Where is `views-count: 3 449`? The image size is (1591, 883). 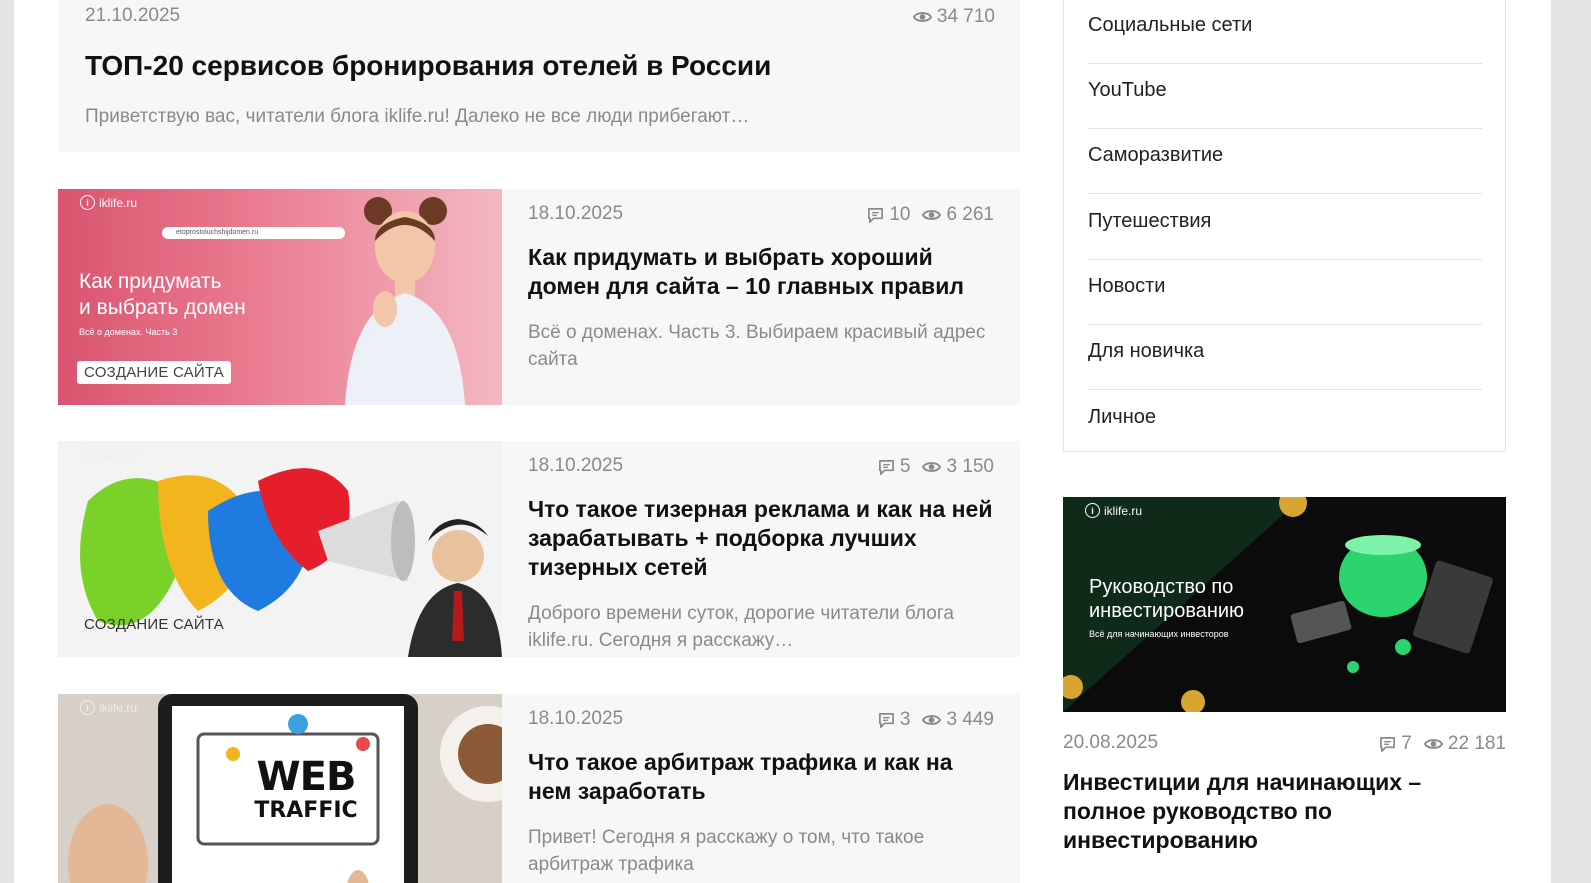 views-count: 3 449 is located at coordinates (958, 720).